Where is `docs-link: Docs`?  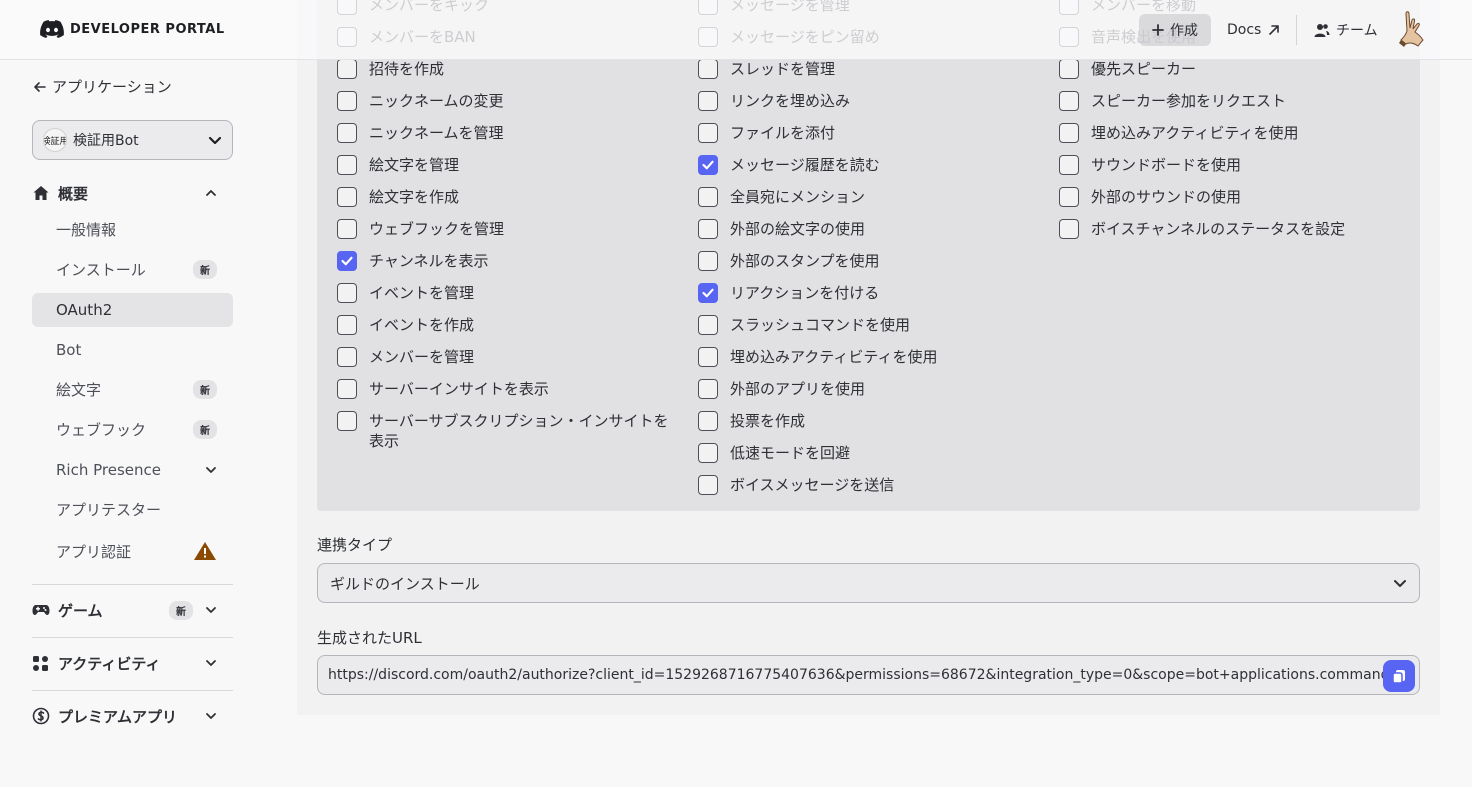 docs-link: Docs is located at coordinates (1254, 30).